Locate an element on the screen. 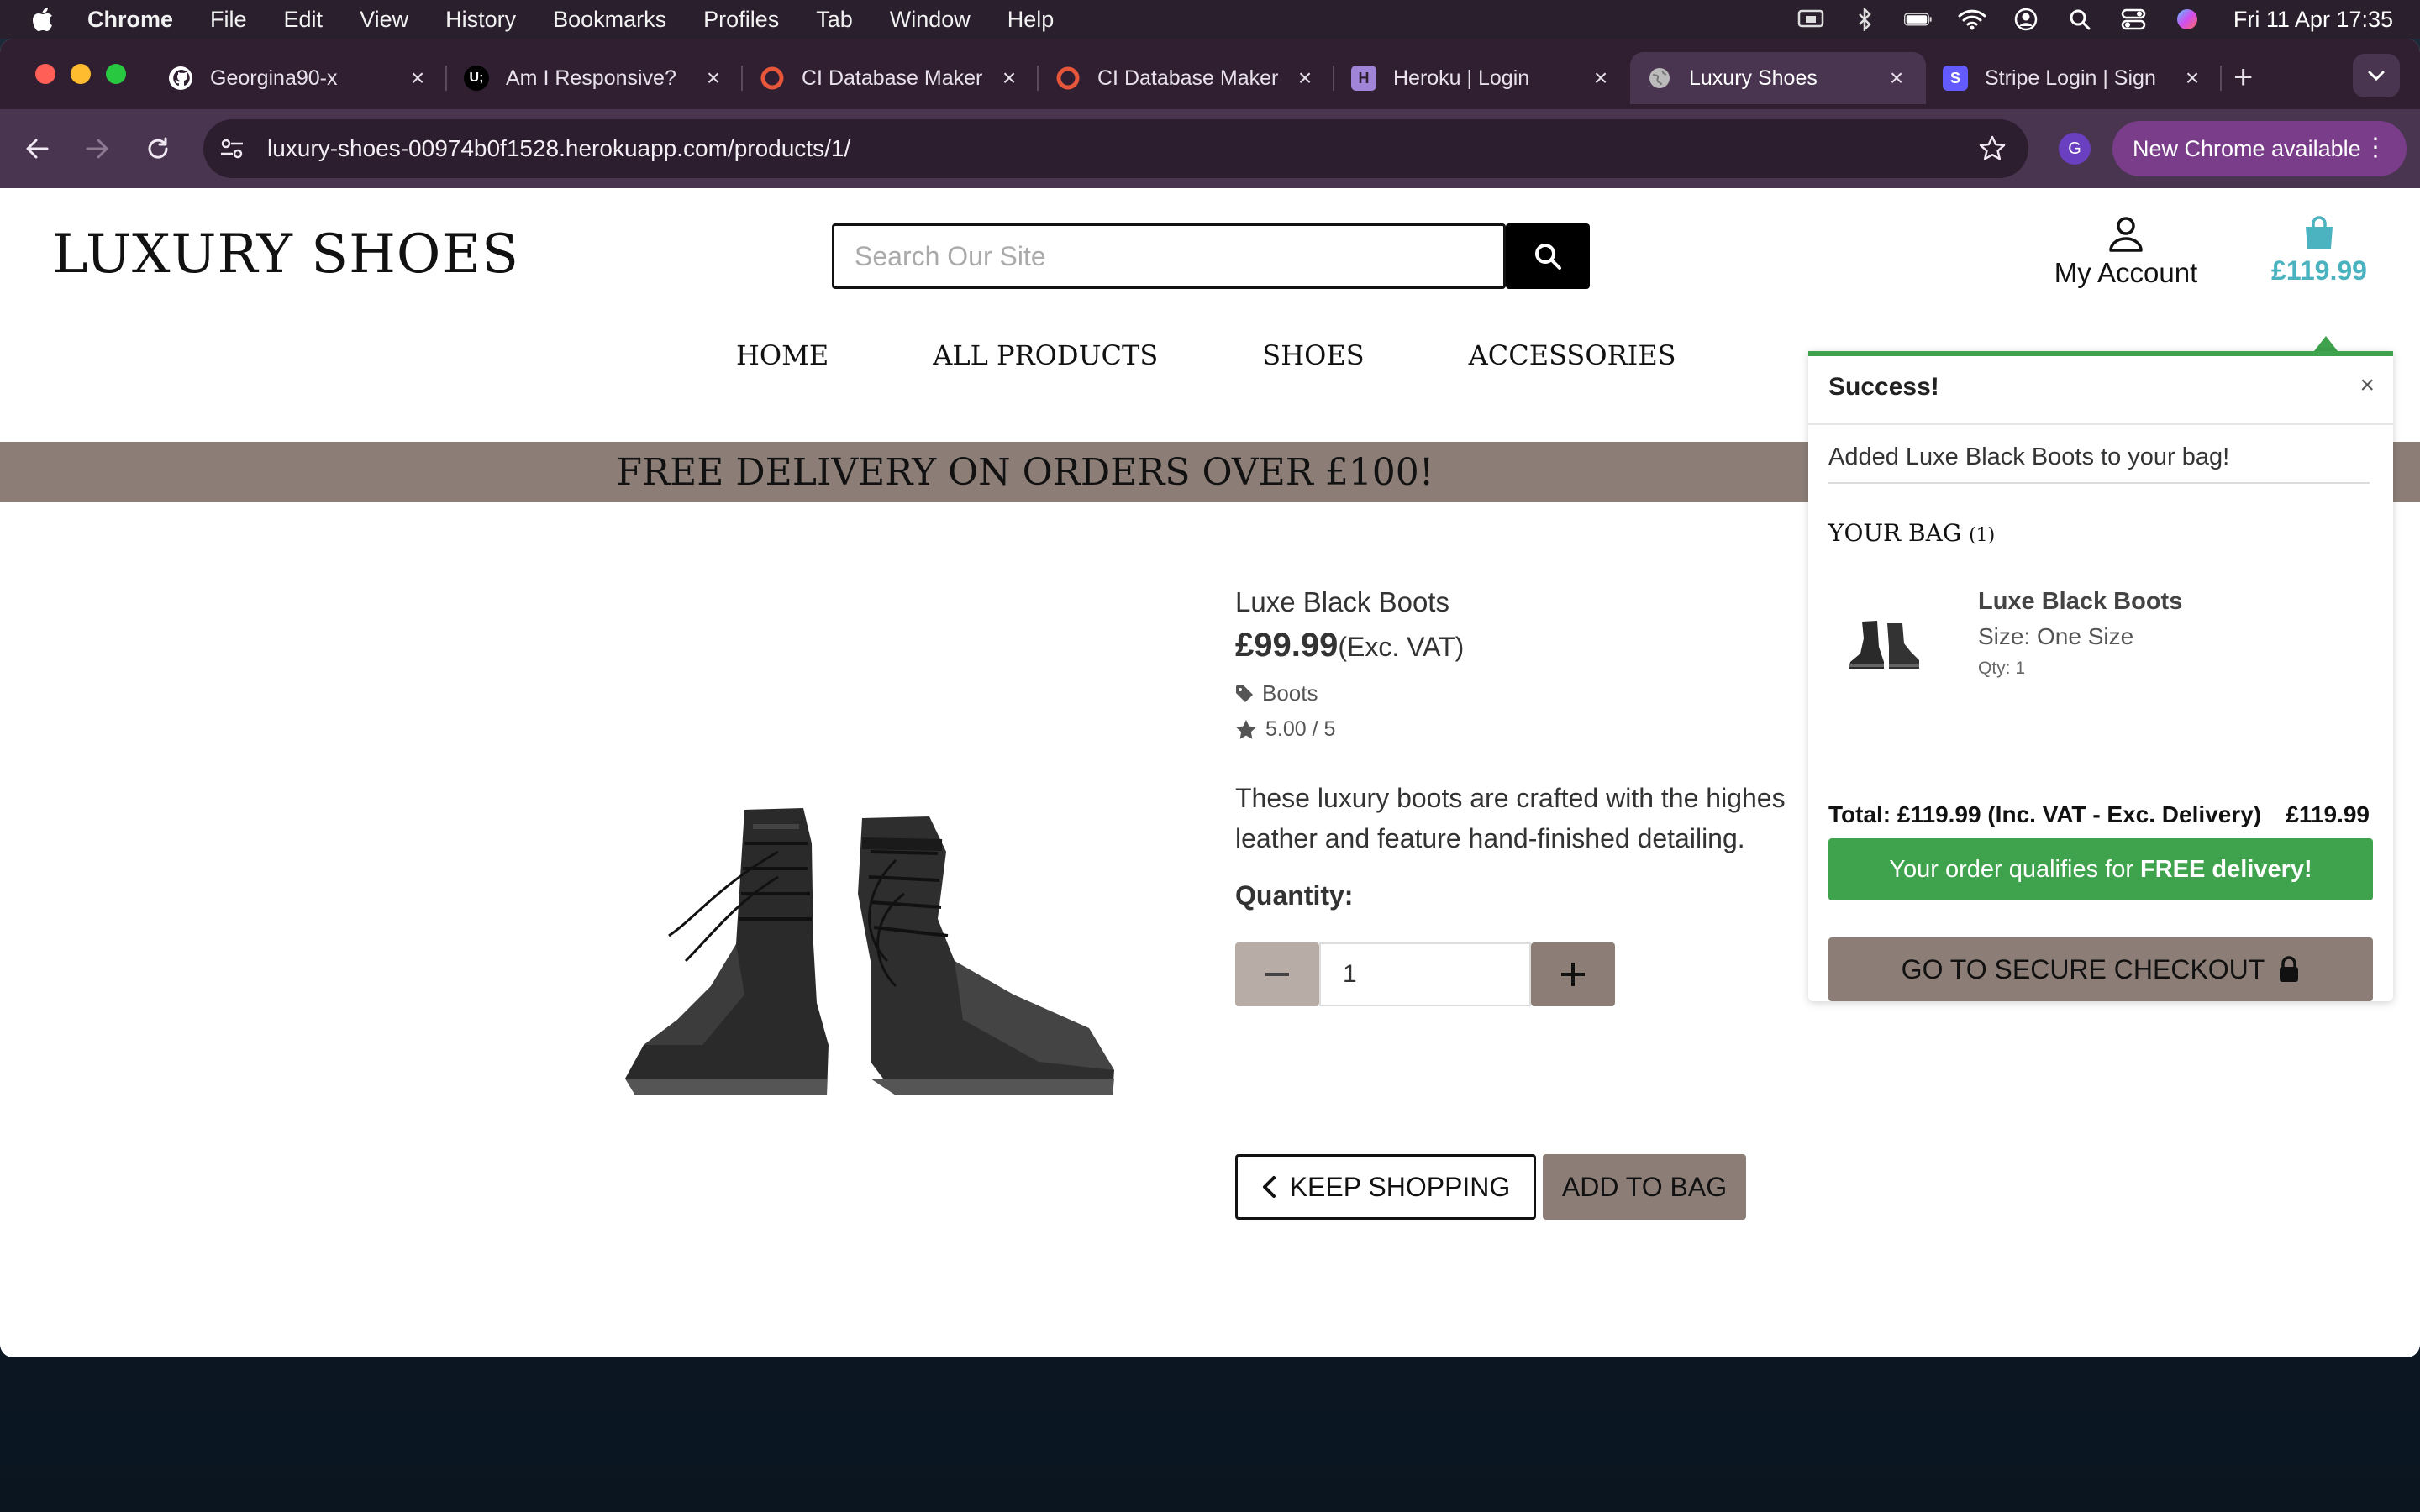  apple-logo-icon is located at coordinates (45, 19).